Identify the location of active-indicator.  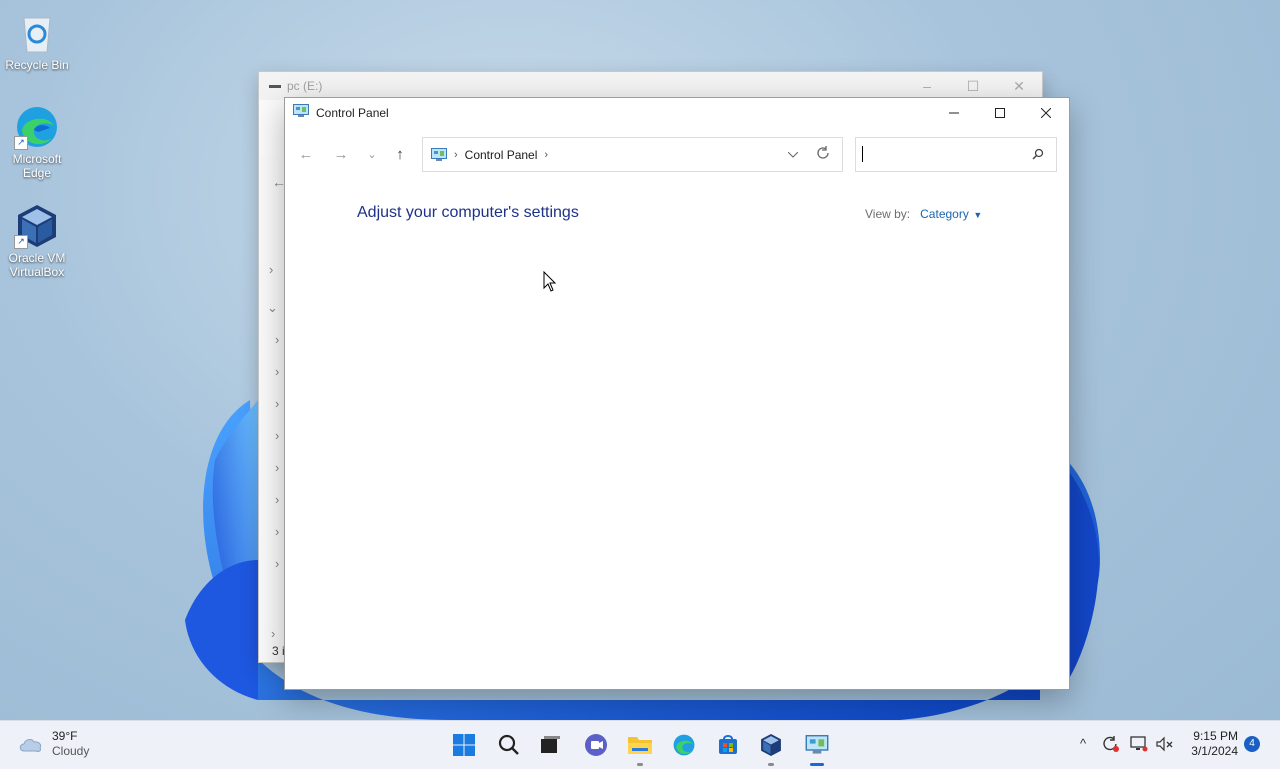
(817, 764).